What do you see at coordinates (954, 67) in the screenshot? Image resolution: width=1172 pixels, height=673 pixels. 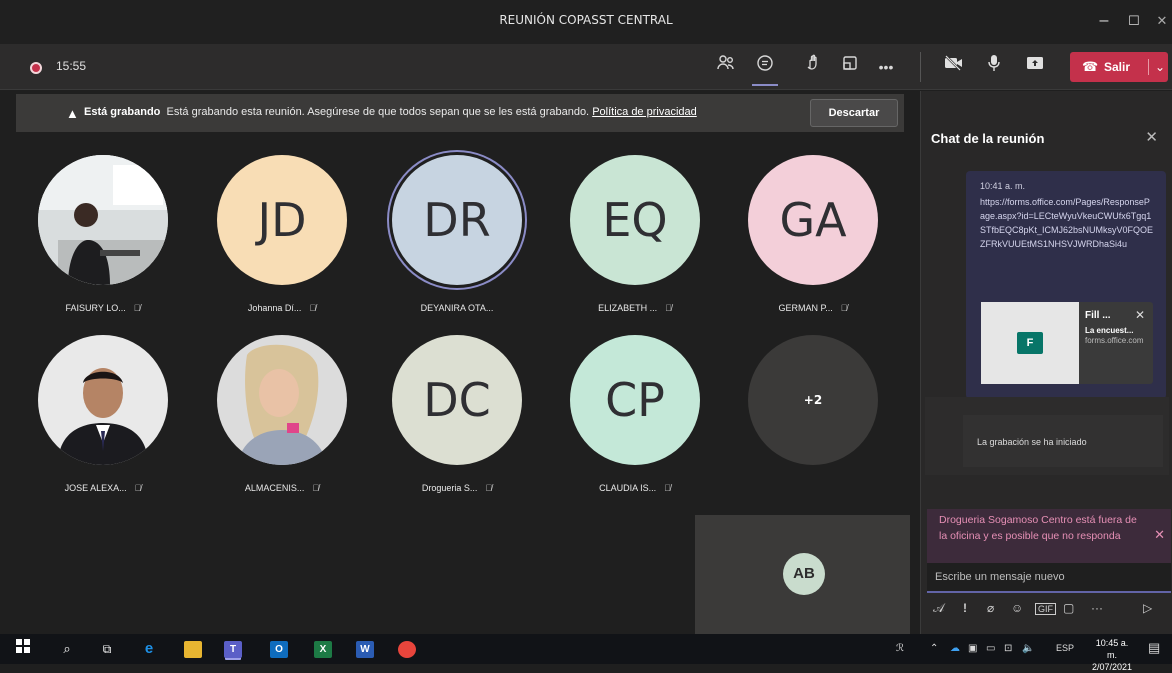 I see `camera-off-icon` at bounding box center [954, 67].